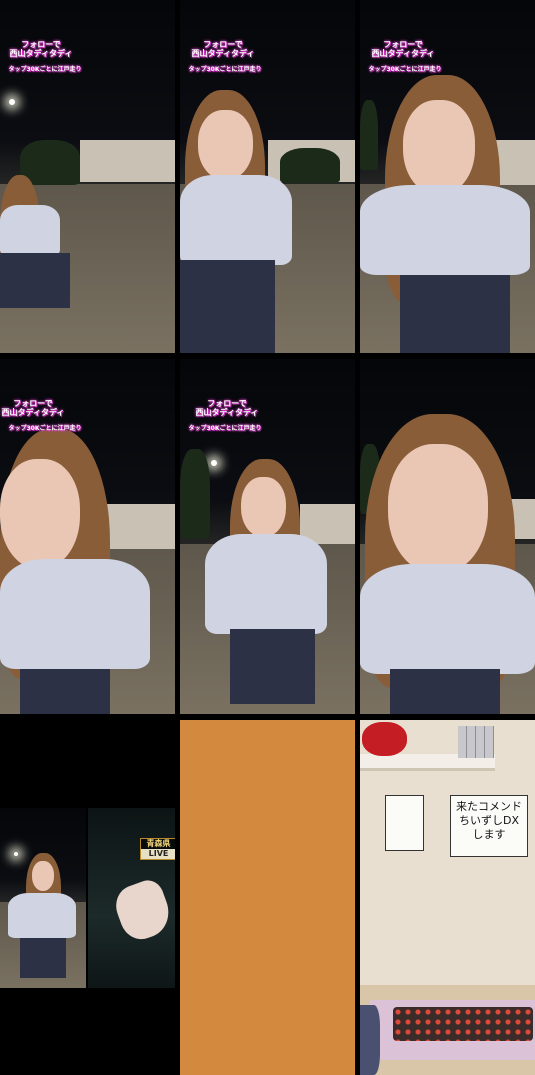 This screenshot has height=1075, width=535. Describe the element at coordinates (158, 843) in the screenshot. I see `badge-line1: 青森県` at that location.